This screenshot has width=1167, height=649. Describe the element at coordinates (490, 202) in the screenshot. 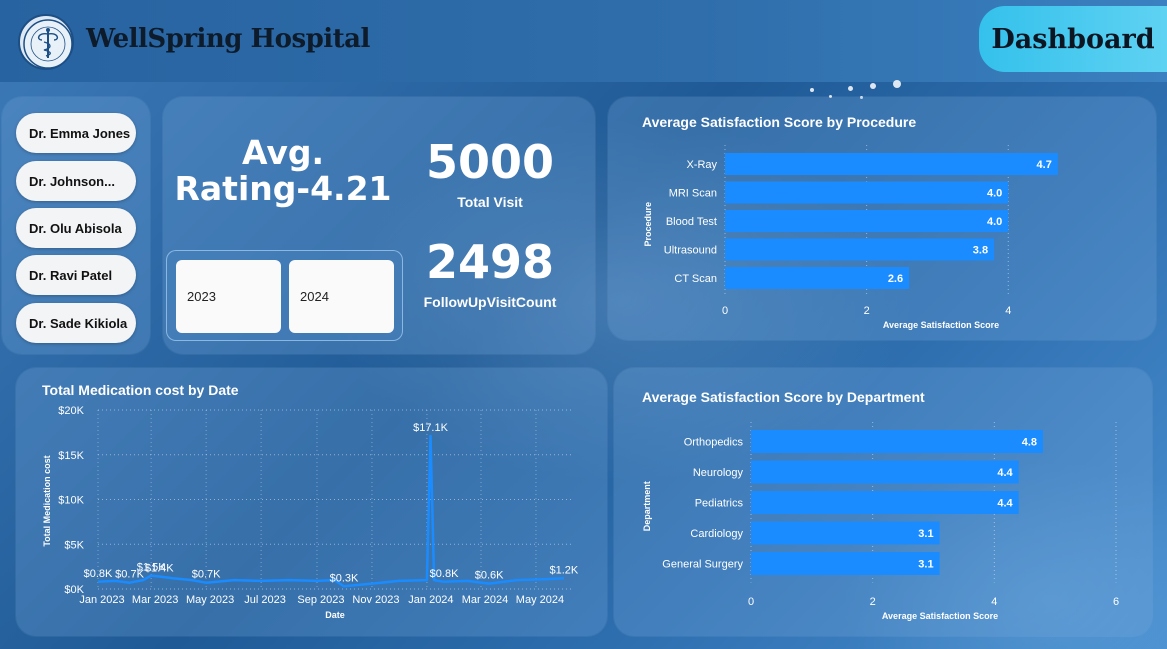

I see `total-visit-label: Total Visit` at that location.